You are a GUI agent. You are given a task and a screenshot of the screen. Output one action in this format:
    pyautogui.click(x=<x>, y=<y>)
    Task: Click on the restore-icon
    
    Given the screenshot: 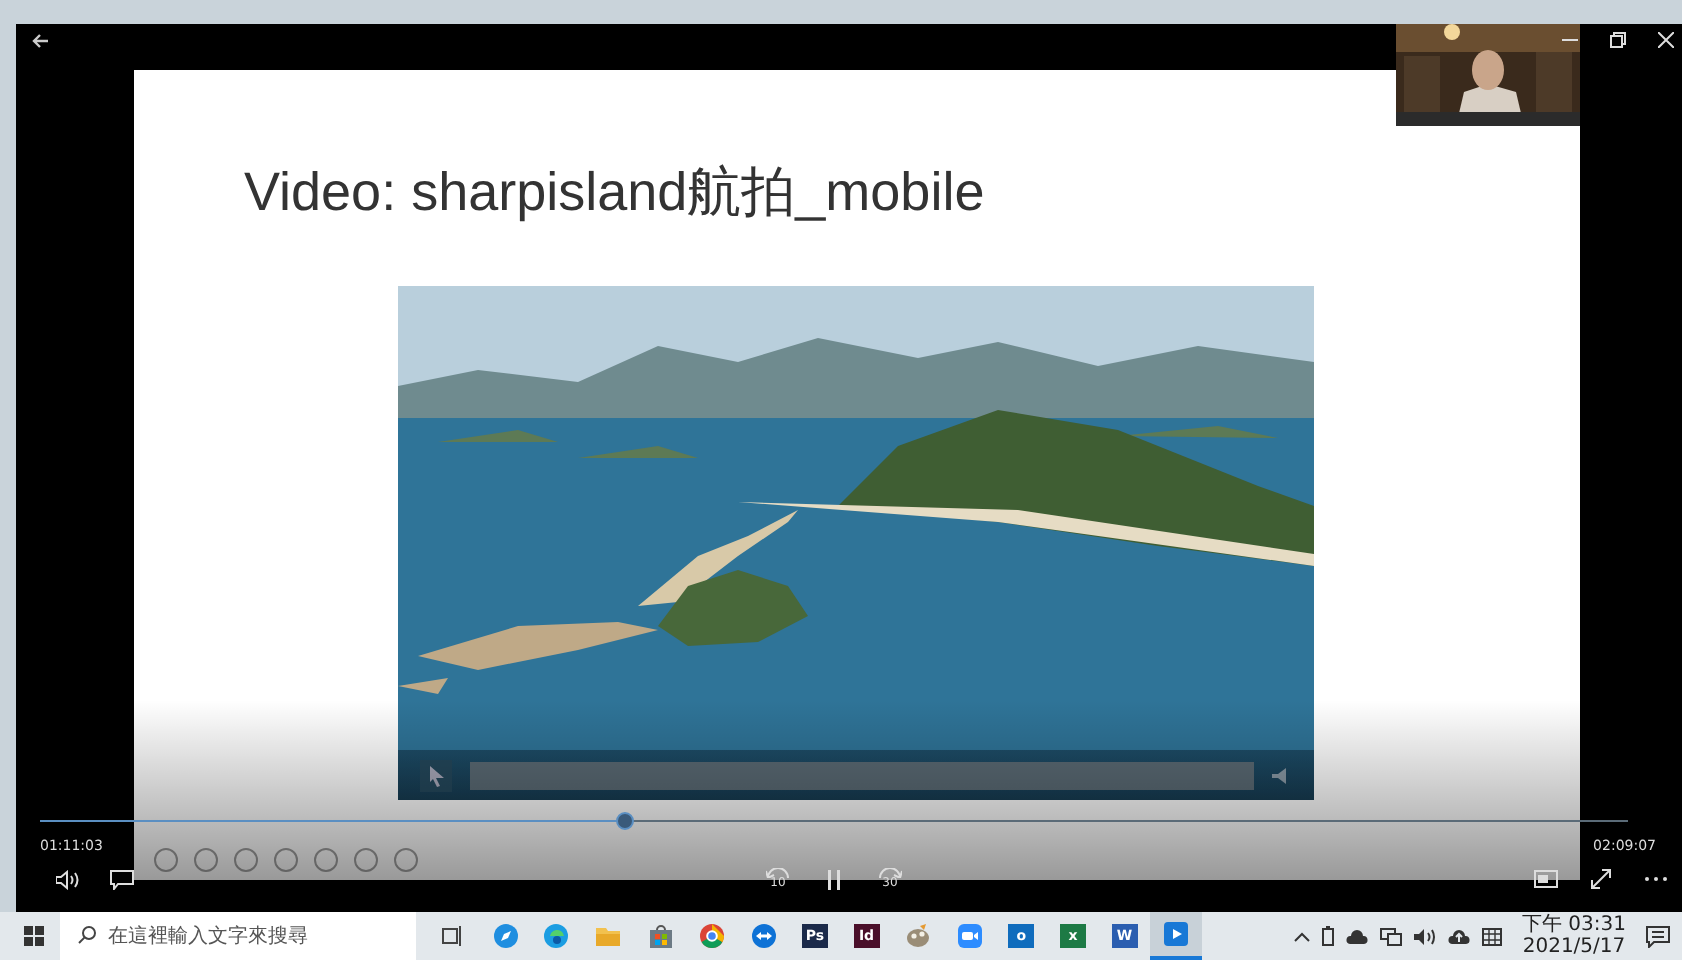 What is the action you would take?
    pyautogui.click(x=1618, y=40)
    